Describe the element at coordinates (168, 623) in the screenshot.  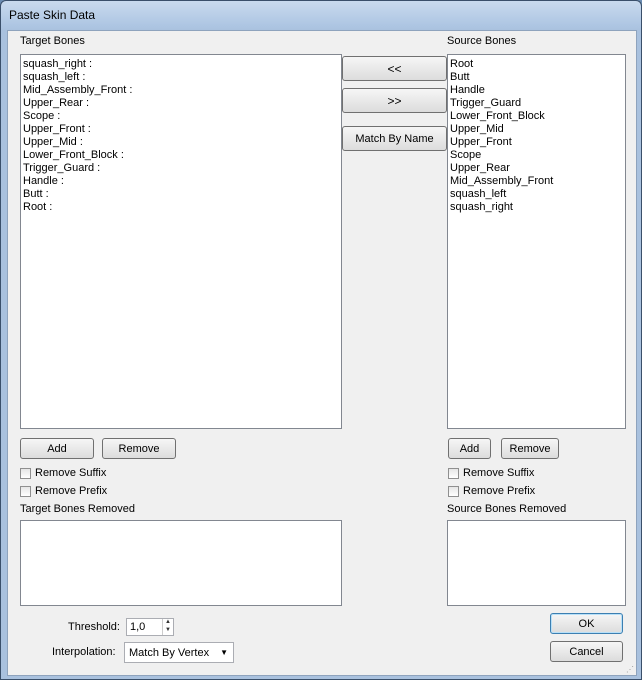
I see `spinner-up-icon: ▲` at that location.